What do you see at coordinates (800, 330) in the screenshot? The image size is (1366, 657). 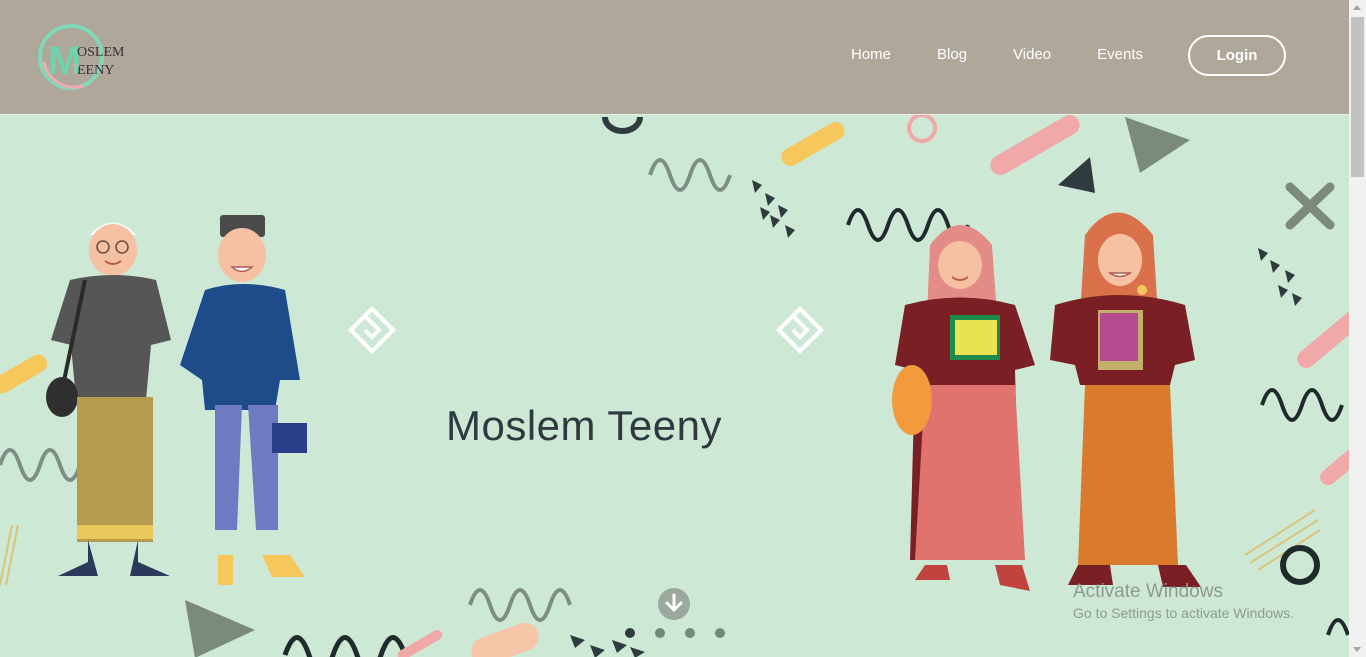 I see `kufic-ornament-right` at bounding box center [800, 330].